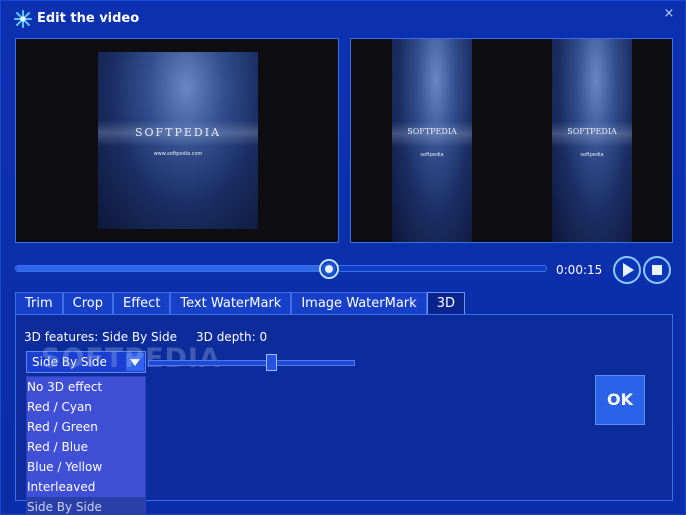 The height and width of the screenshot is (515, 686). I want to click on seek-progress, so click(173, 268).